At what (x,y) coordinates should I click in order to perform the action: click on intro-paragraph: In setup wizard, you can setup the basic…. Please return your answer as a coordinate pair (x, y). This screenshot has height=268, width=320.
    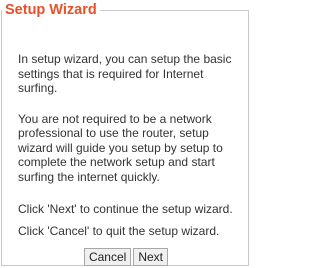
    Looking at the image, I should click on (125, 73).